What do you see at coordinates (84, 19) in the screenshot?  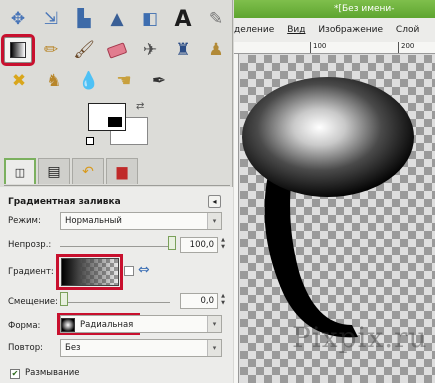 I see `crop-icon: ▙` at bounding box center [84, 19].